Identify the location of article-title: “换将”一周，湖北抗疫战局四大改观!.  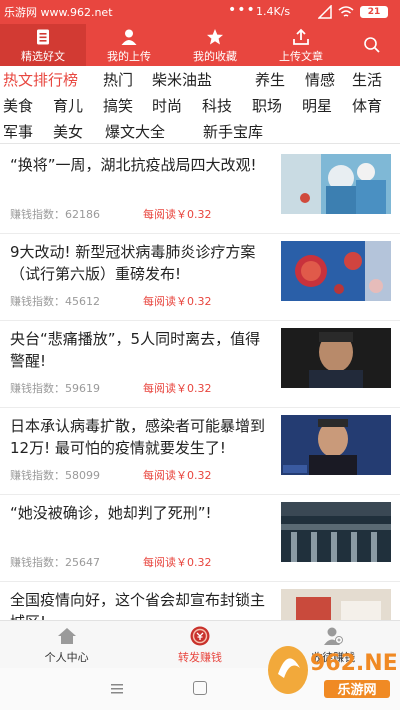
(133, 165).